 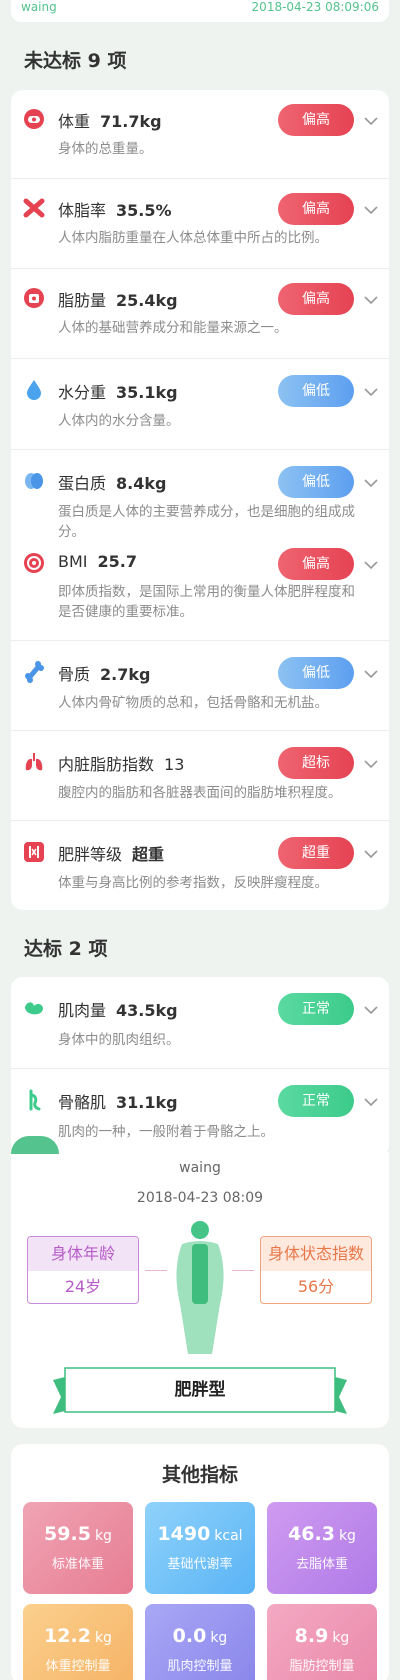 What do you see at coordinates (35, 1145) in the screenshot?
I see `share-fab-button` at bounding box center [35, 1145].